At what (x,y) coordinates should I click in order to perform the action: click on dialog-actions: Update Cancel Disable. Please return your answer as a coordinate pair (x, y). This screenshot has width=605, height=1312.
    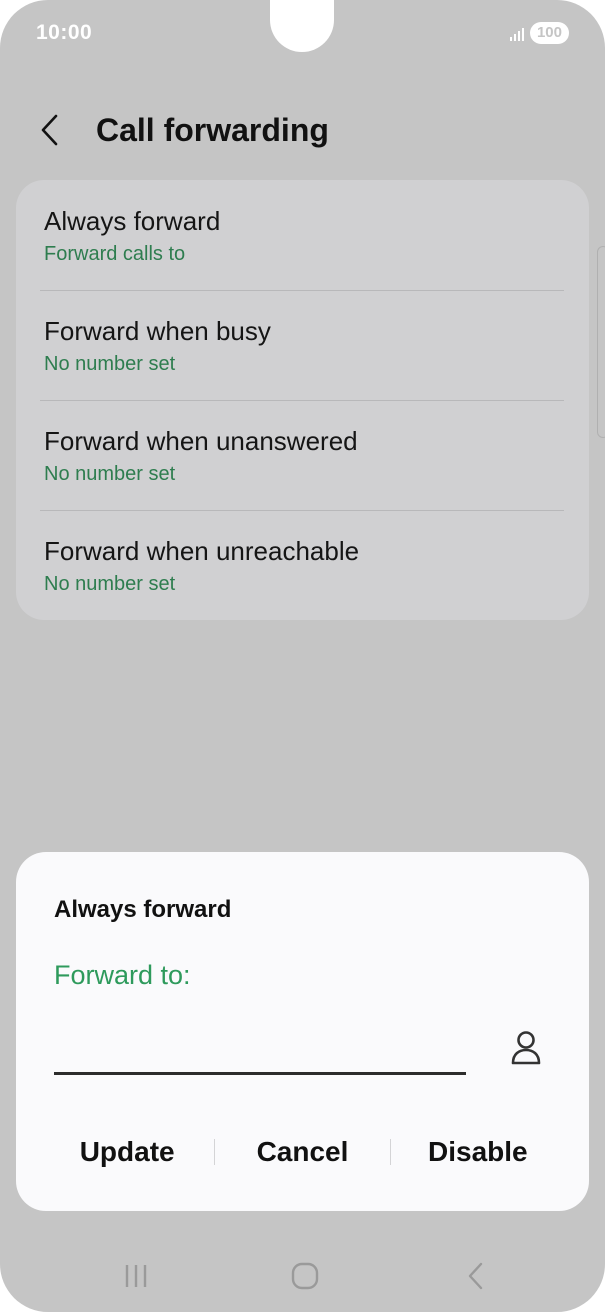
    Looking at the image, I should click on (302, 1152).